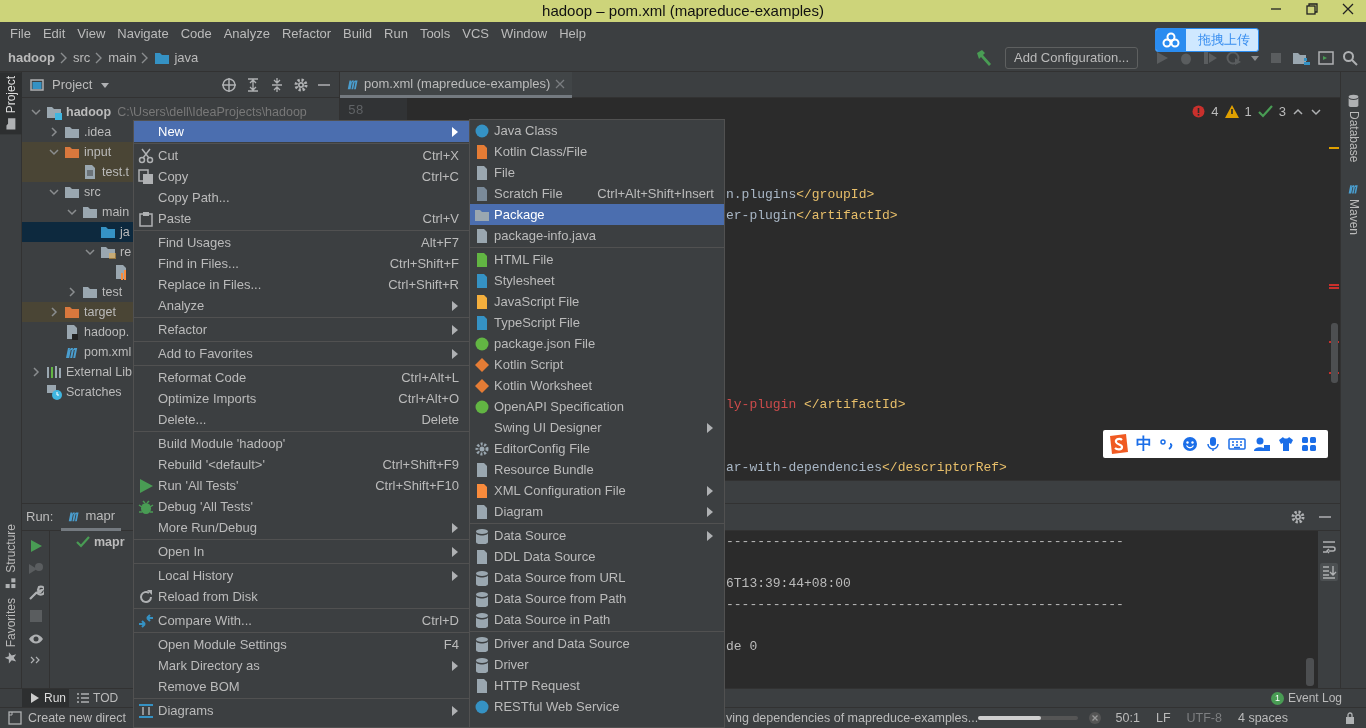 The width and height of the screenshot is (1366, 728). What do you see at coordinates (597, 490) in the screenshot?
I see `menu-item: XML Configuration File` at bounding box center [597, 490].